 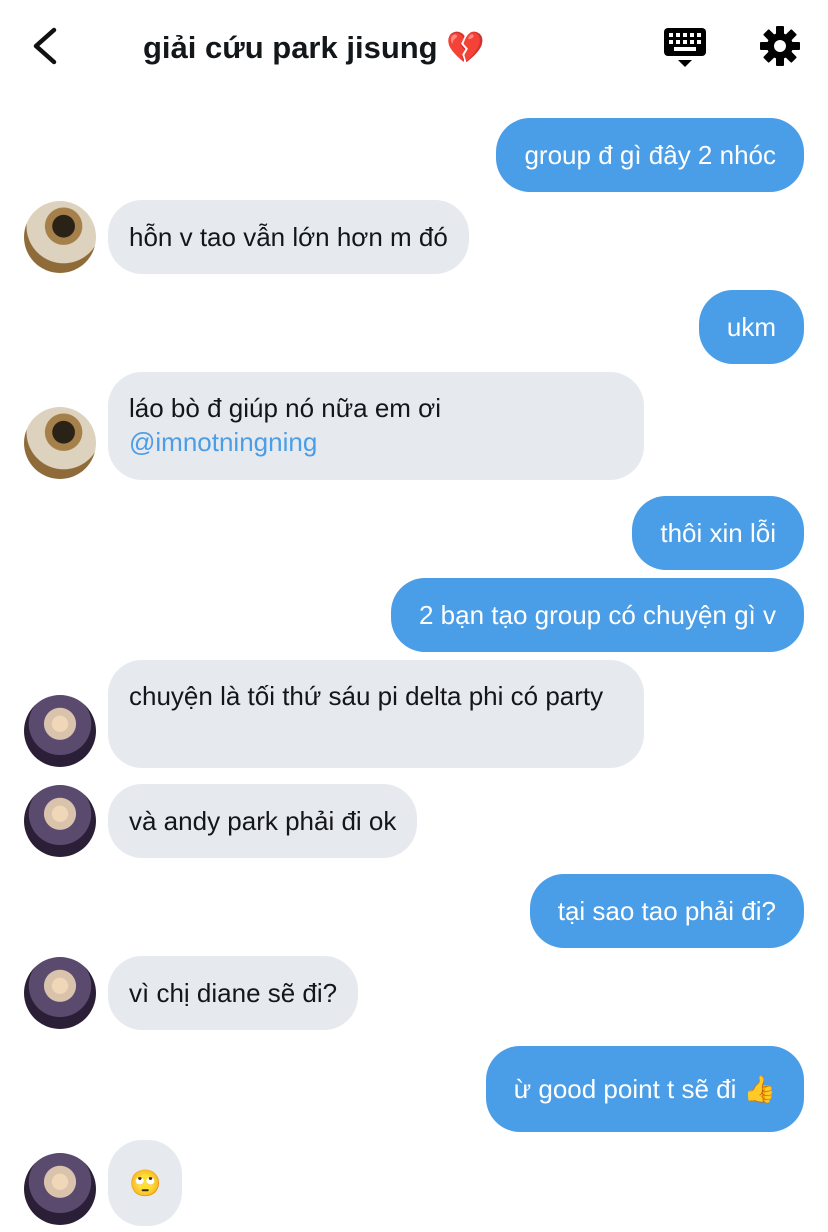 What do you see at coordinates (376, 442) in the screenshot?
I see `user-mention-link: @imnotningning` at bounding box center [376, 442].